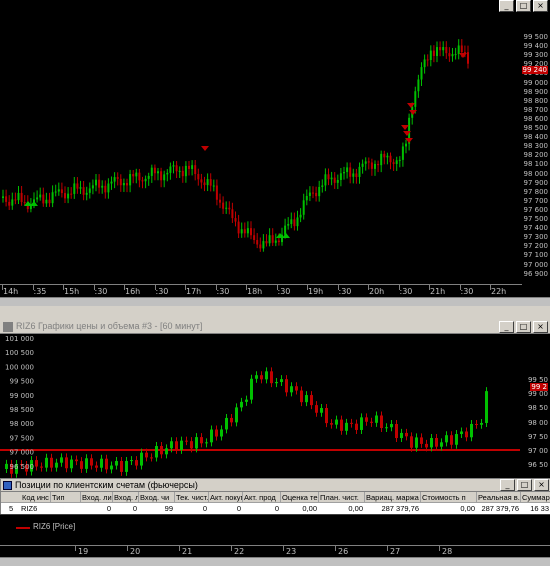  Describe the element at coordinates (499, 497) in the screenshot. I see `column-header: Реальная в.м` at that location.